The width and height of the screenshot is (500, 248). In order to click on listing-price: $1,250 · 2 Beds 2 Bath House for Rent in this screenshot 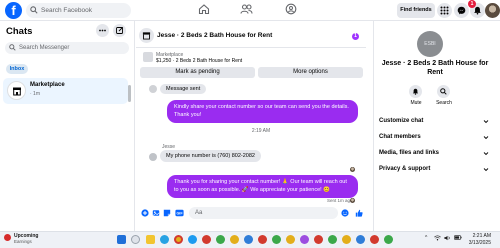, I will do `click(199, 61)`.